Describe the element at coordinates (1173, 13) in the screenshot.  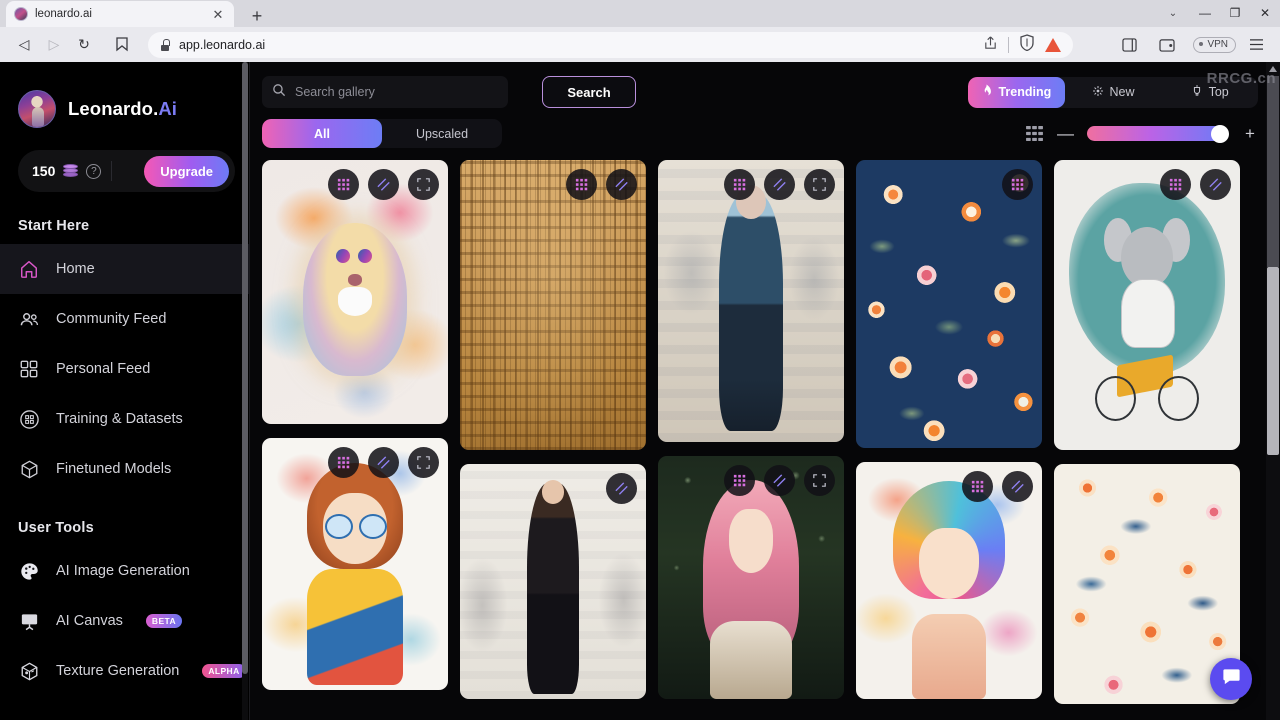
I see `chevron-down-icon: ⌄` at that location.